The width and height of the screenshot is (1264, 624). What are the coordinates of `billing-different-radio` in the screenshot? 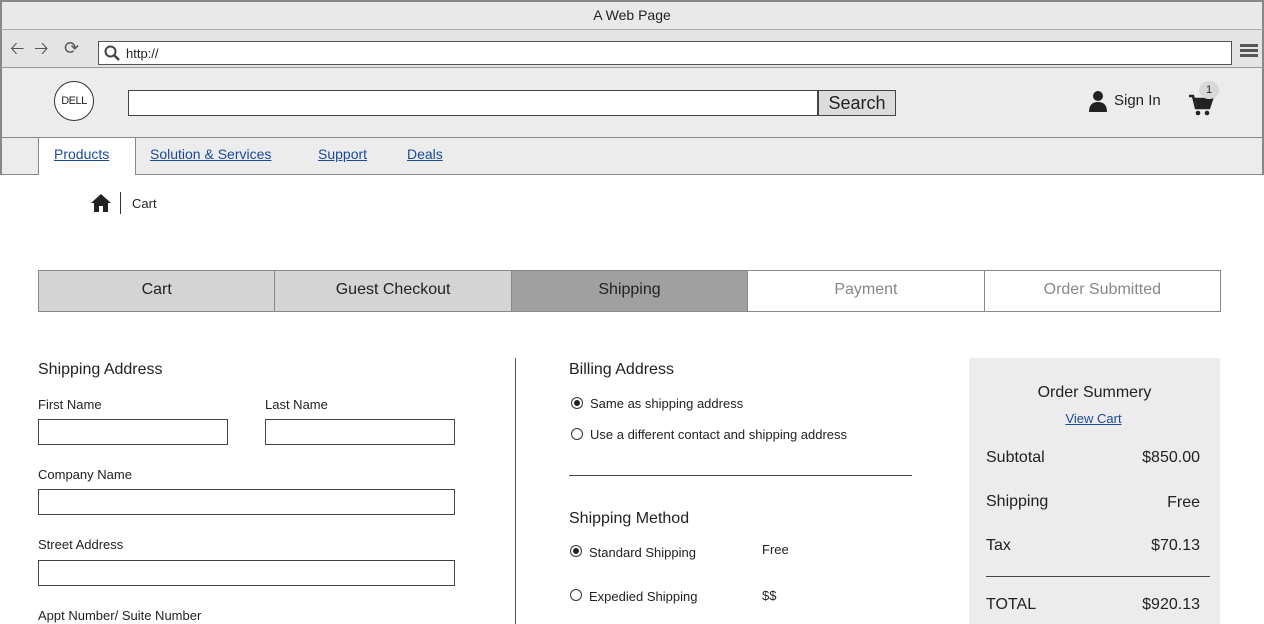 It's located at (577, 434).